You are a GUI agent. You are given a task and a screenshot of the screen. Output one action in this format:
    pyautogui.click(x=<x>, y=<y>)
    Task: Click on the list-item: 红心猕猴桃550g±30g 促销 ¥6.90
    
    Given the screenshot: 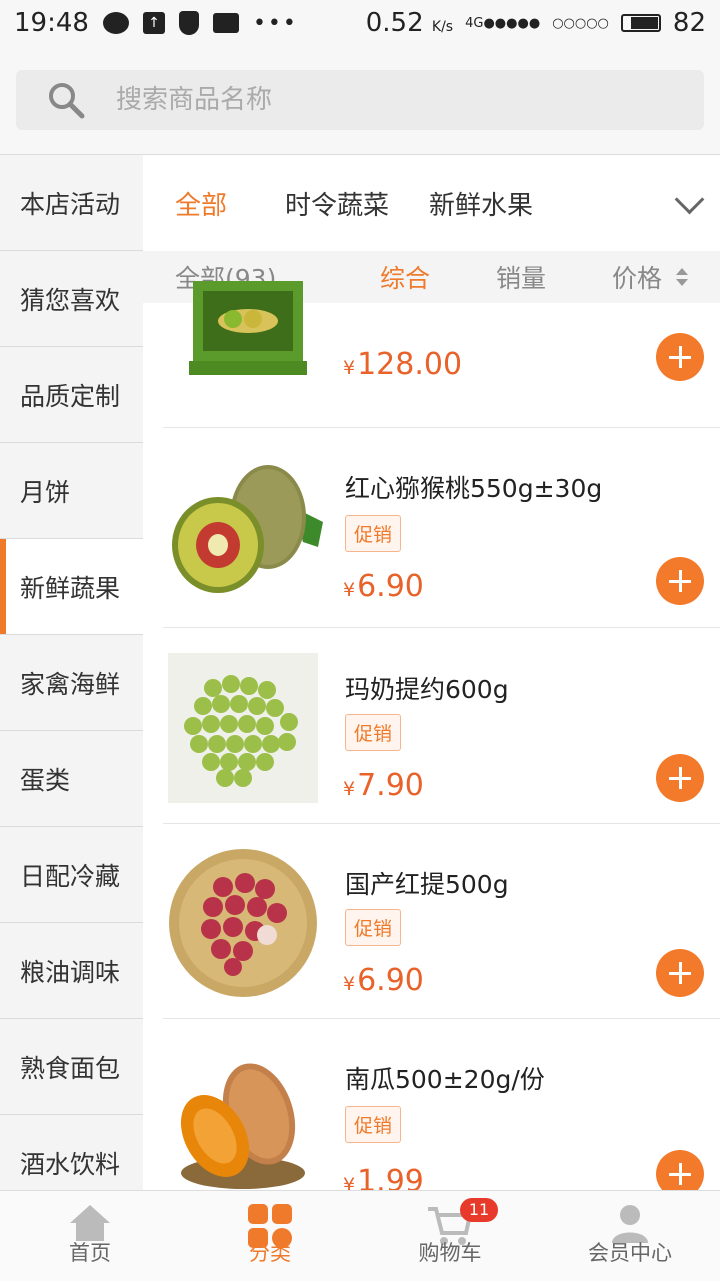 What is the action you would take?
    pyautogui.click(x=441, y=527)
    